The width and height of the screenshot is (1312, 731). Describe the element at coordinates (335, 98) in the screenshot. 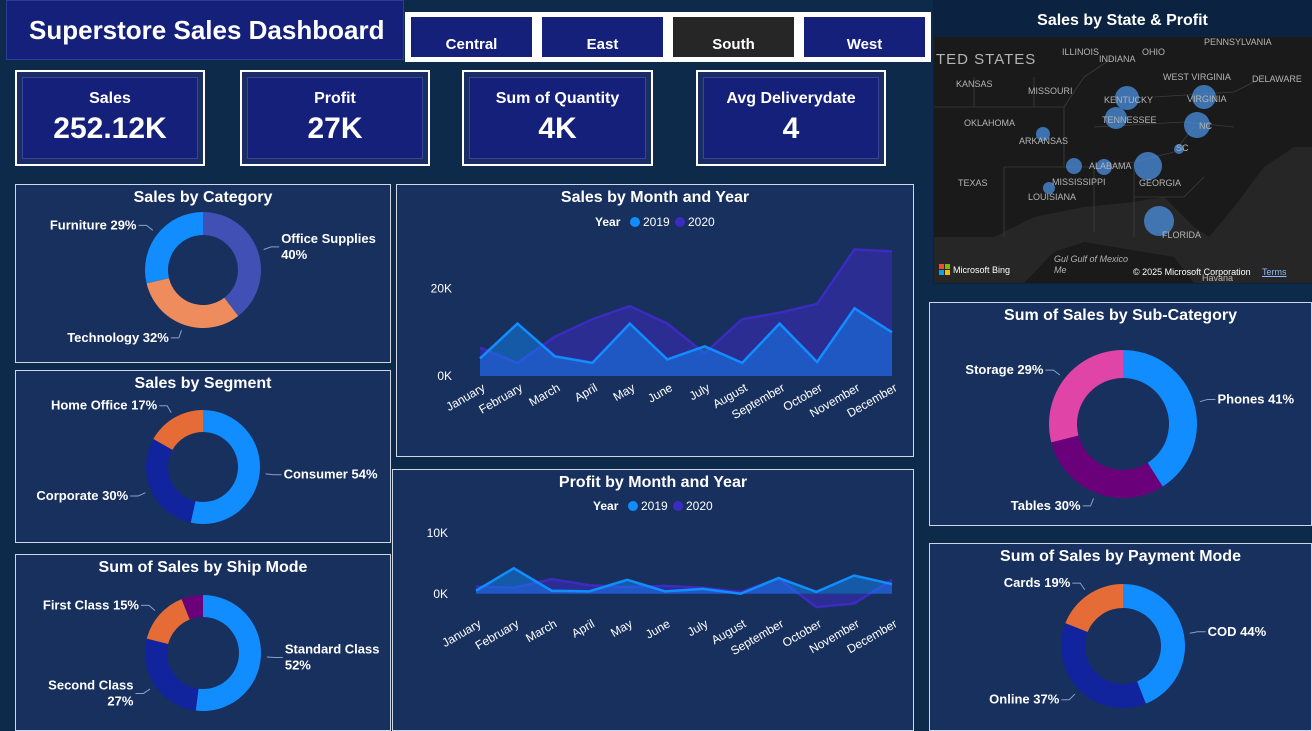

I see `kpi-label: Profit` at that location.